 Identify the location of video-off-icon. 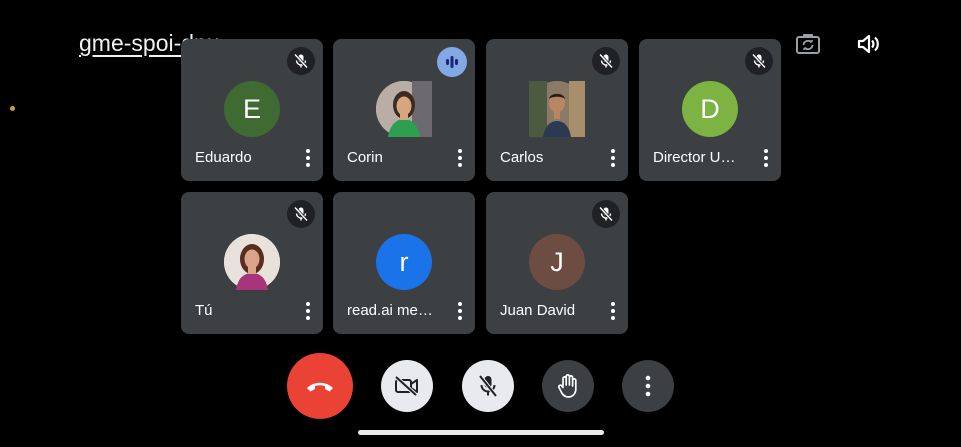
(406, 386).